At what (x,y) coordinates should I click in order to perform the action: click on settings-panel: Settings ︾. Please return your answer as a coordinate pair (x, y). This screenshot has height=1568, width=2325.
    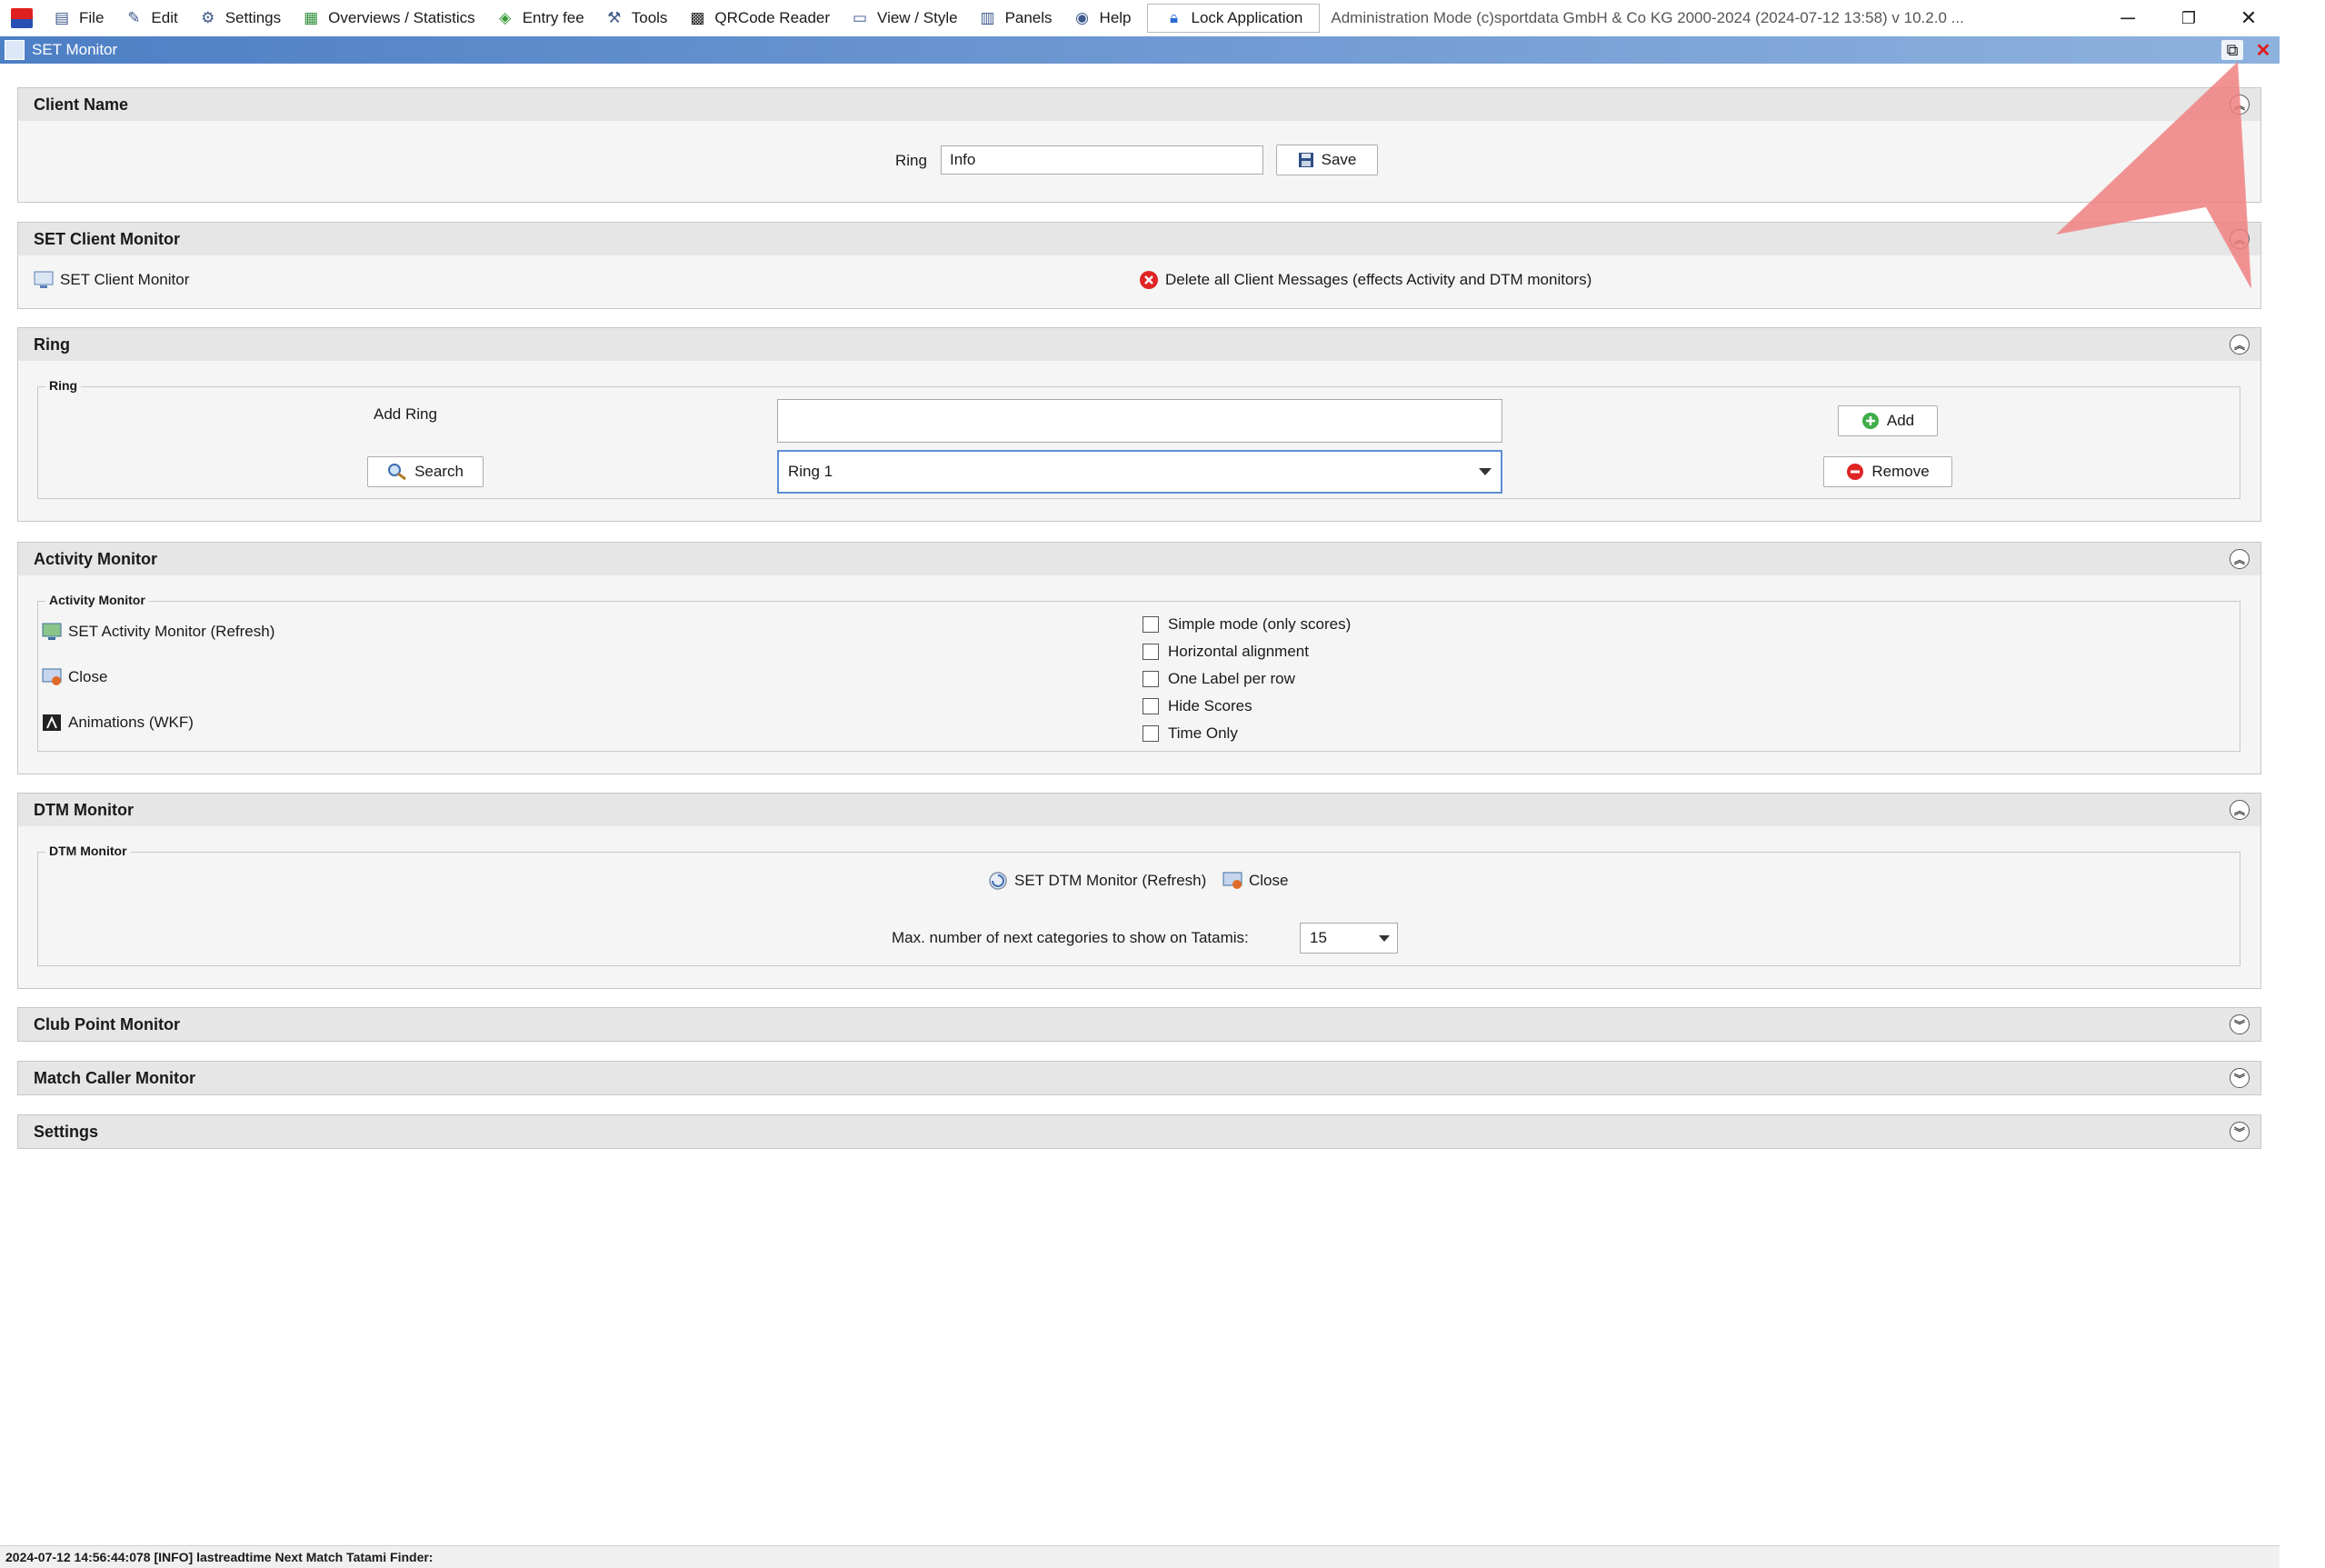
    Looking at the image, I should click on (1139, 1132).